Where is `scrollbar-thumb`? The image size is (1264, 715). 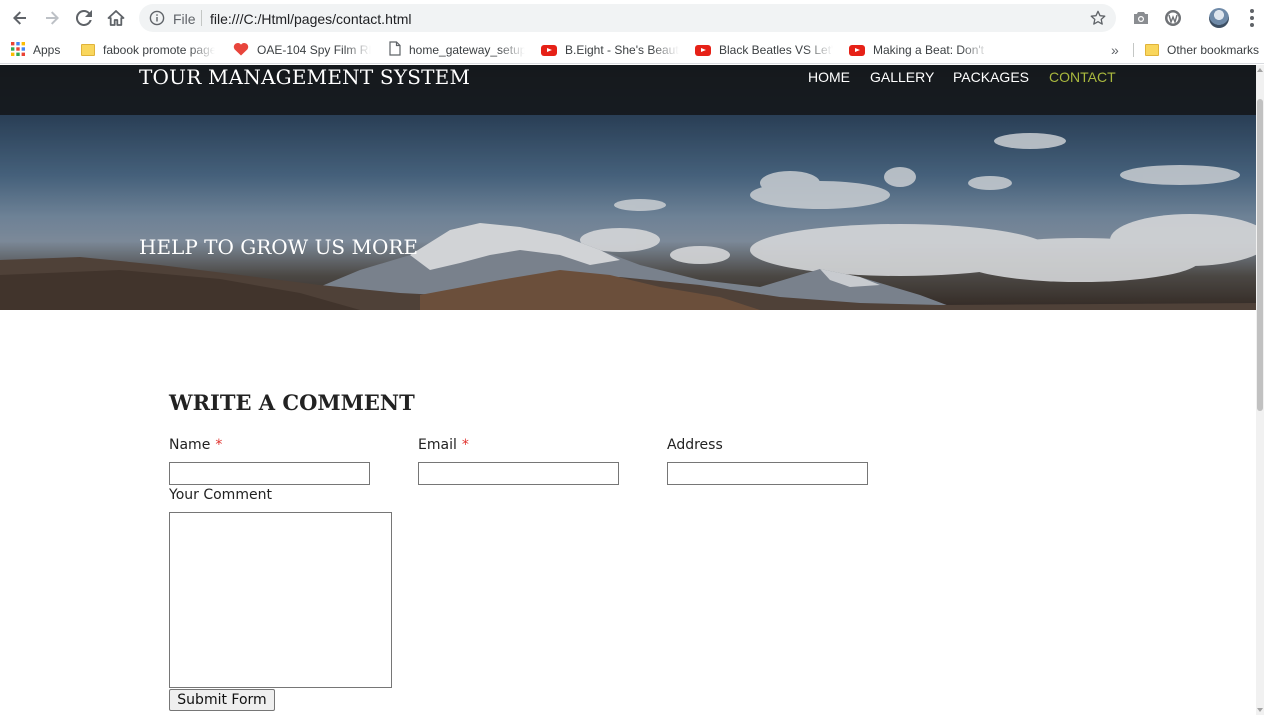 scrollbar-thumb is located at coordinates (1260, 255).